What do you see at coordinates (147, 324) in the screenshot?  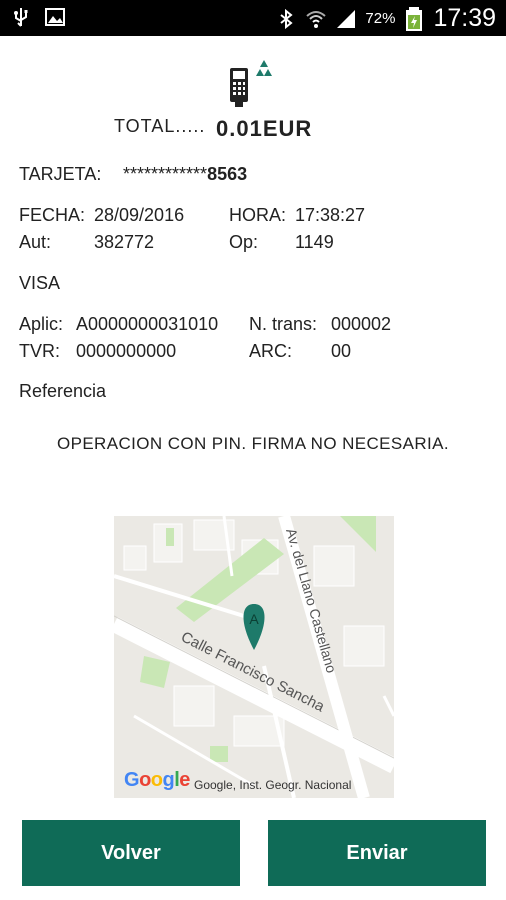 I see `aplic-value: A0000000031010` at bounding box center [147, 324].